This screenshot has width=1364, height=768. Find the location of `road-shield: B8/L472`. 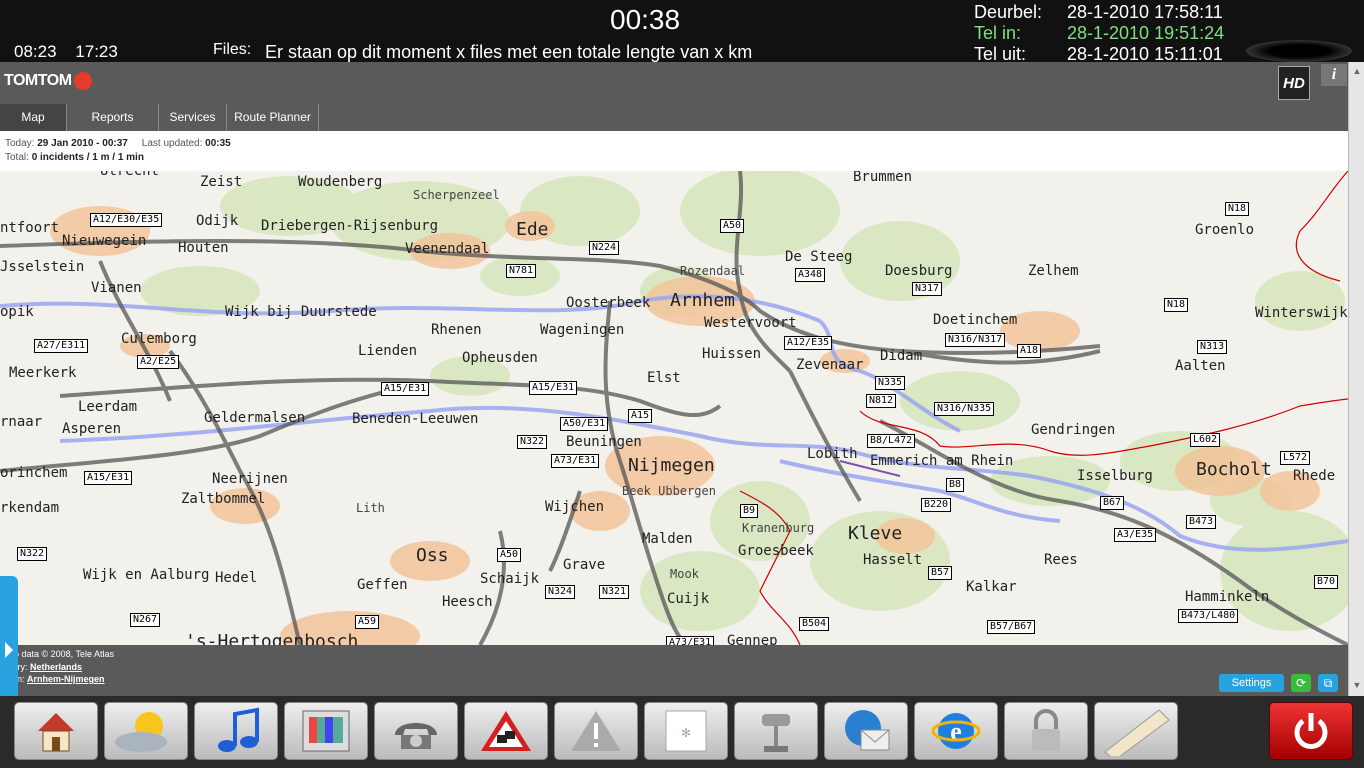

road-shield: B8/L472 is located at coordinates (891, 441).